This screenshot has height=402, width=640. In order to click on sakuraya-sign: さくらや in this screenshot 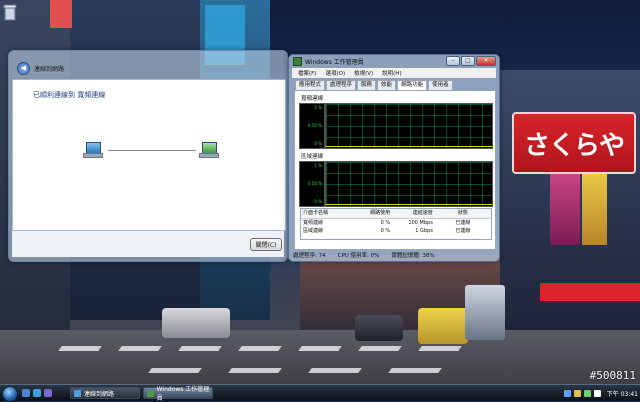, I will do `click(574, 143)`.